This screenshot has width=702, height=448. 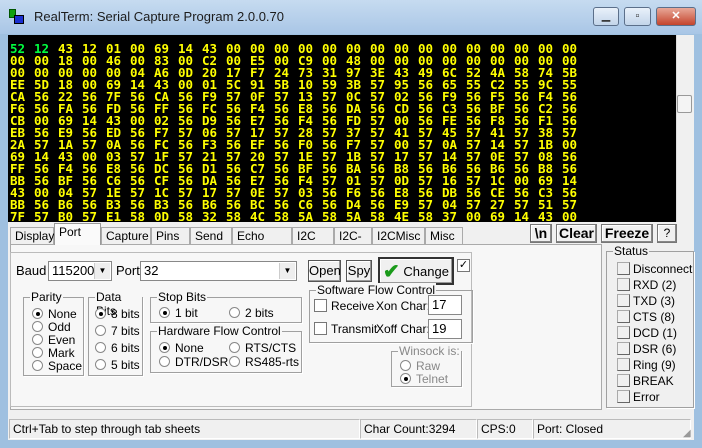 I want to click on change-label: Change, so click(x=426, y=271).